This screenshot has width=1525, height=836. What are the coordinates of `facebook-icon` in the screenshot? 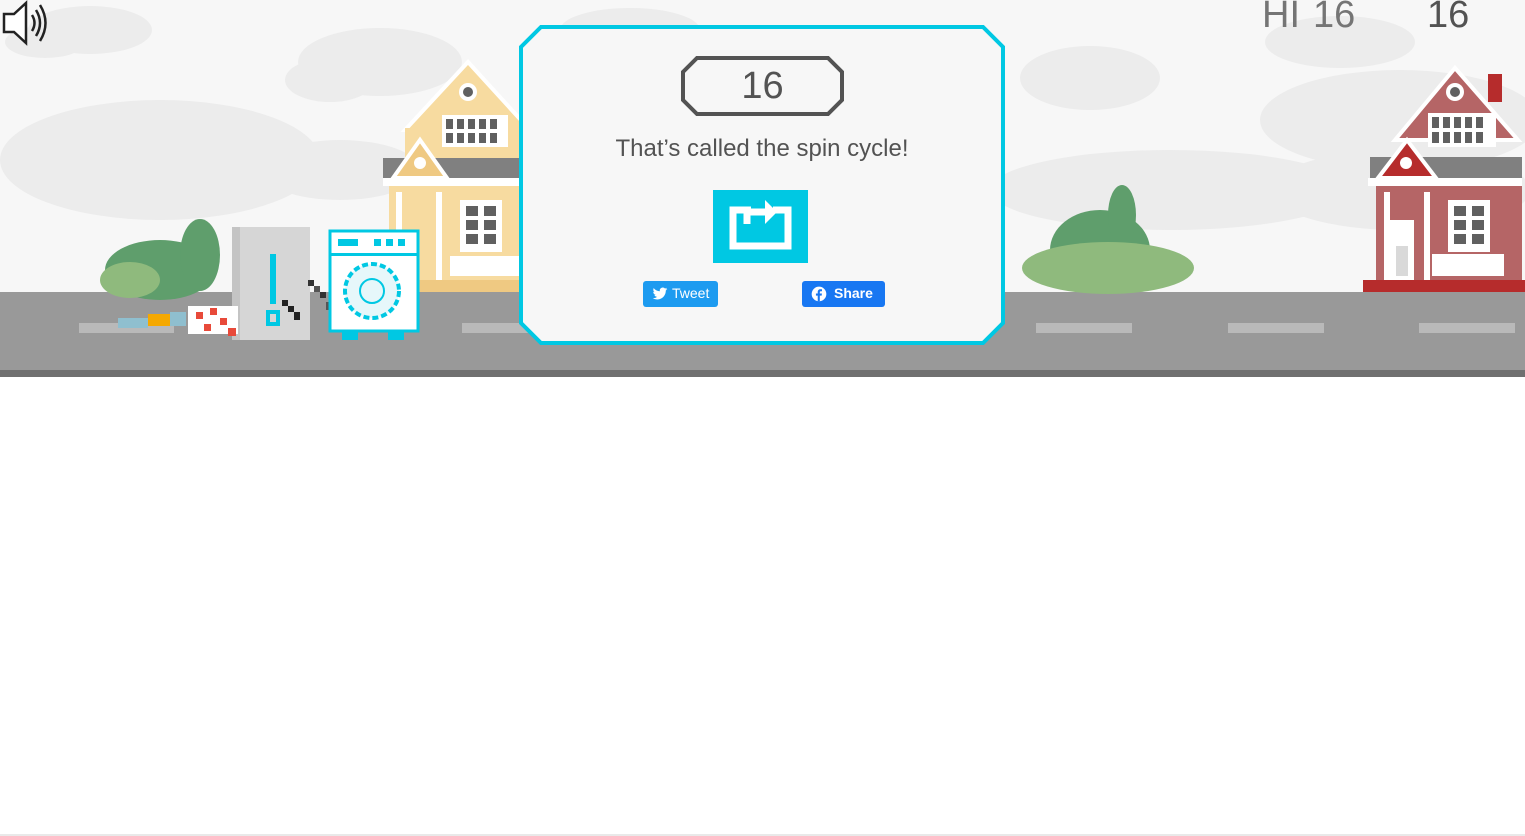 It's located at (819, 294).